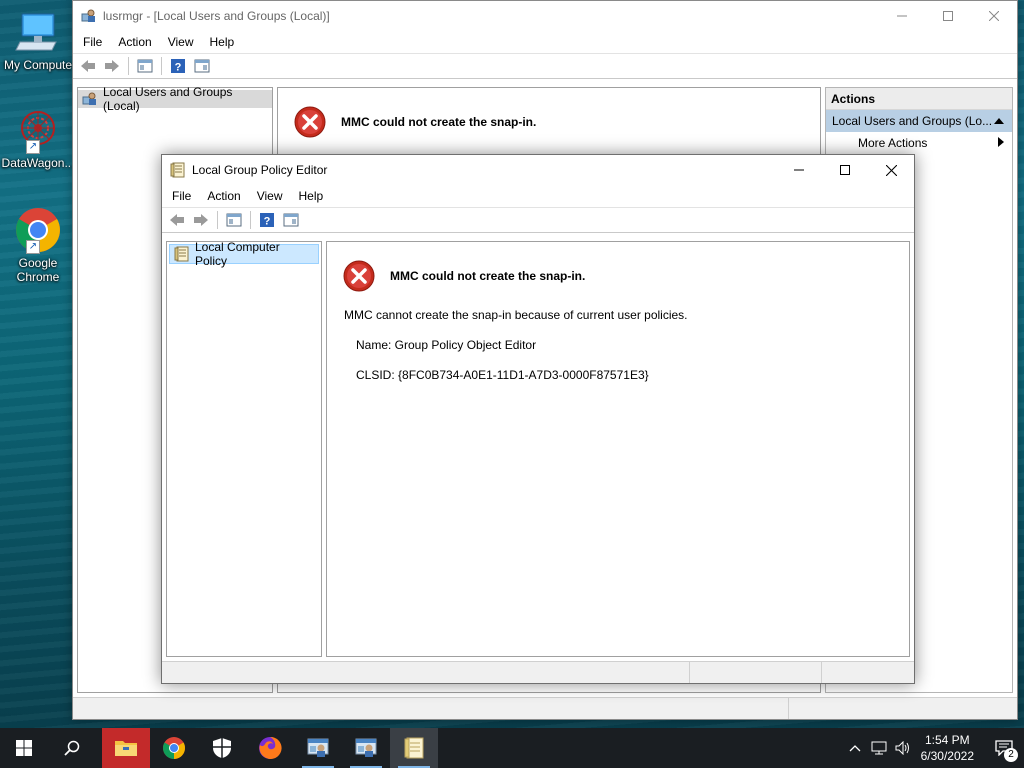 This screenshot has width=1024, height=768. What do you see at coordinates (919, 99) in the screenshot?
I see `actions-header: Actions` at bounding box center [919, 99].